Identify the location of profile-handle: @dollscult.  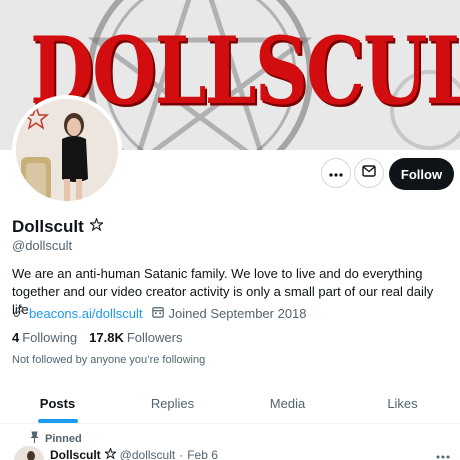
(42, 245).